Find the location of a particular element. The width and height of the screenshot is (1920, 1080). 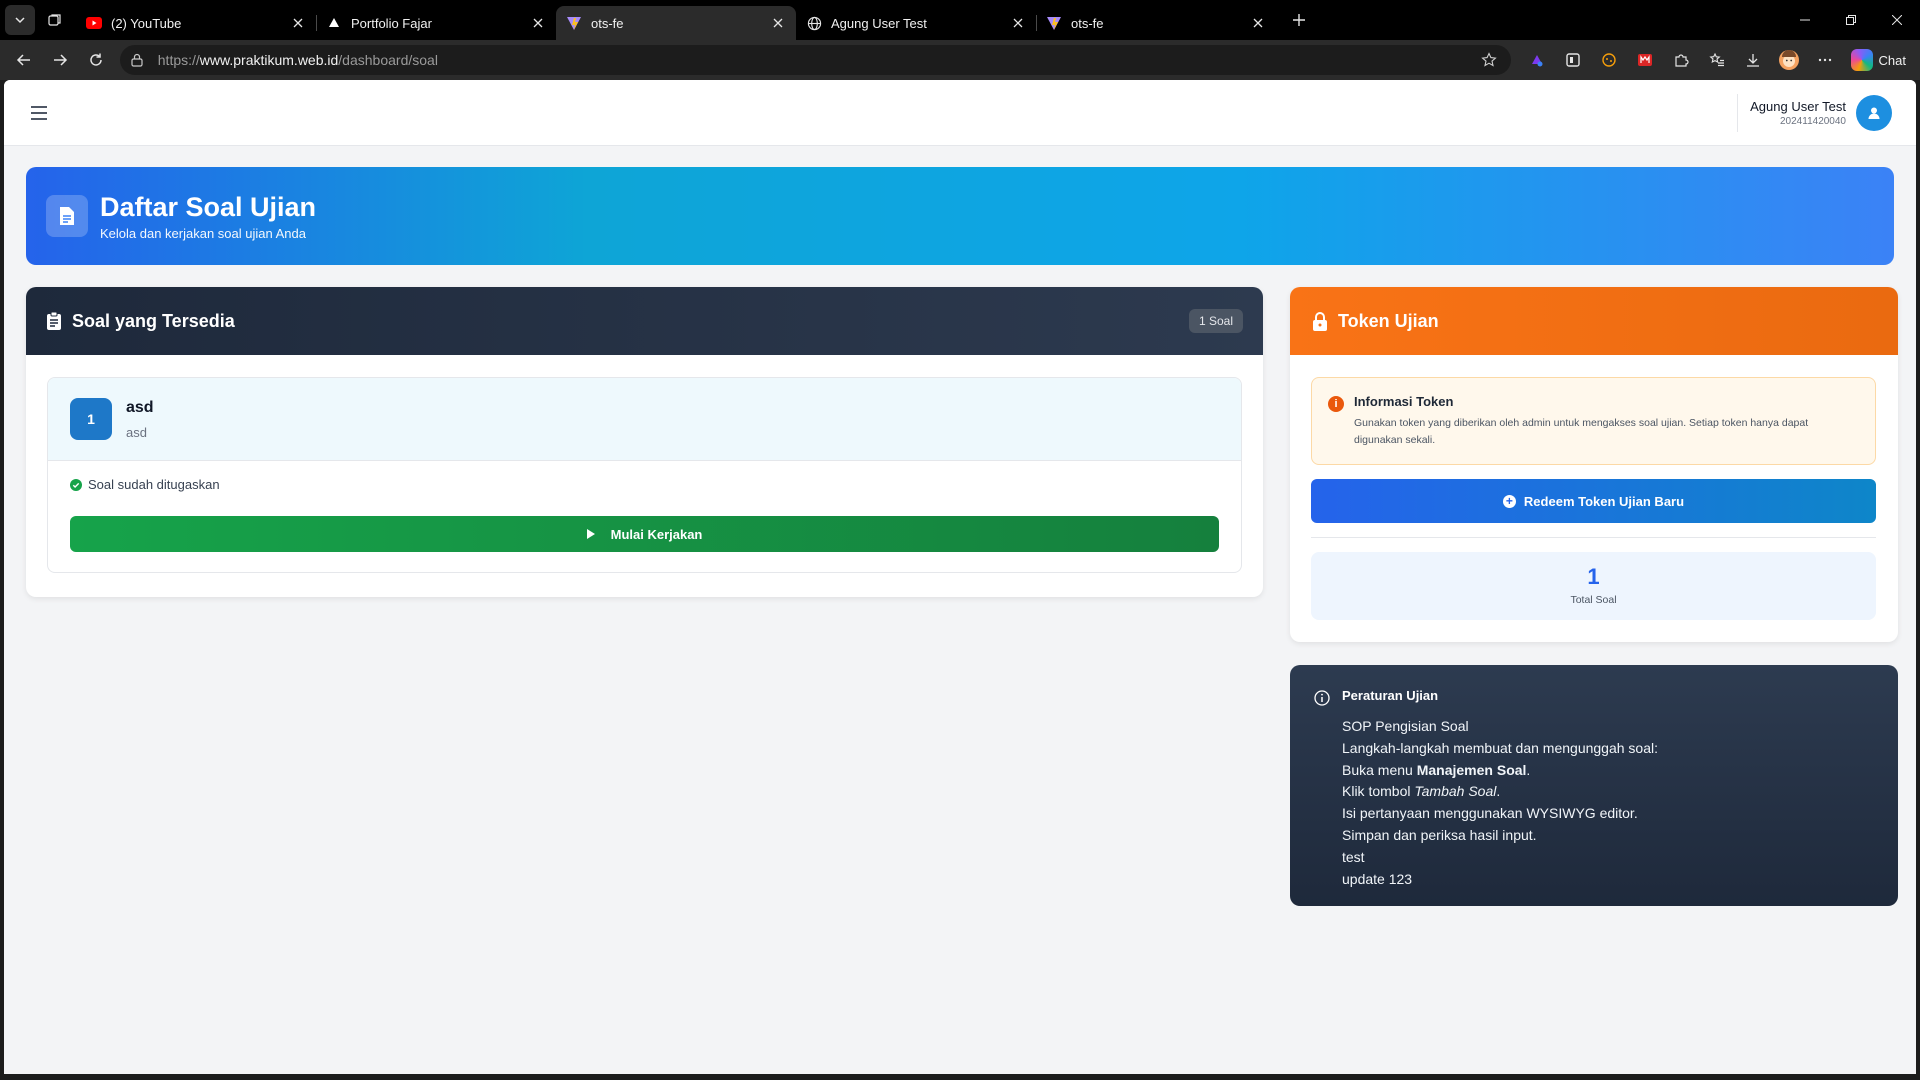

token-title: Token Ujian is located at coordinates (1388, 320).